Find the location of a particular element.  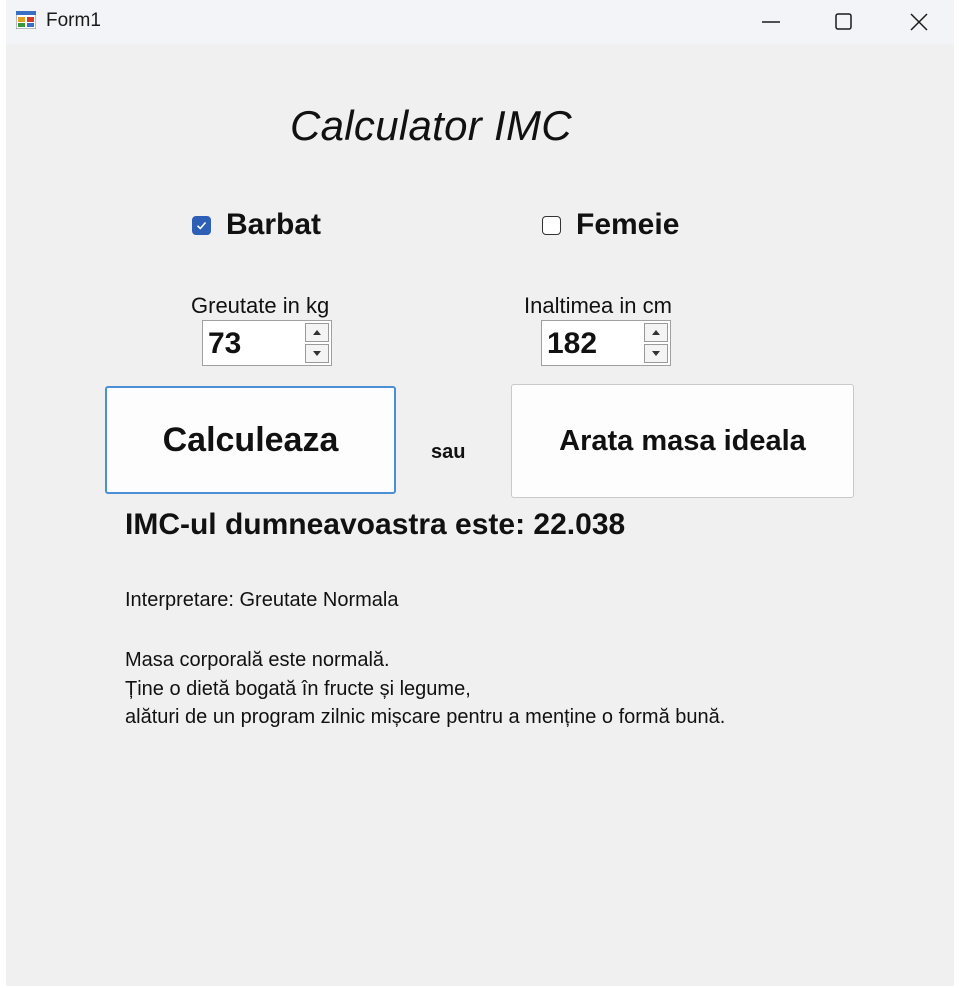

female-label: Femeie is located at coordinates (627, 225).